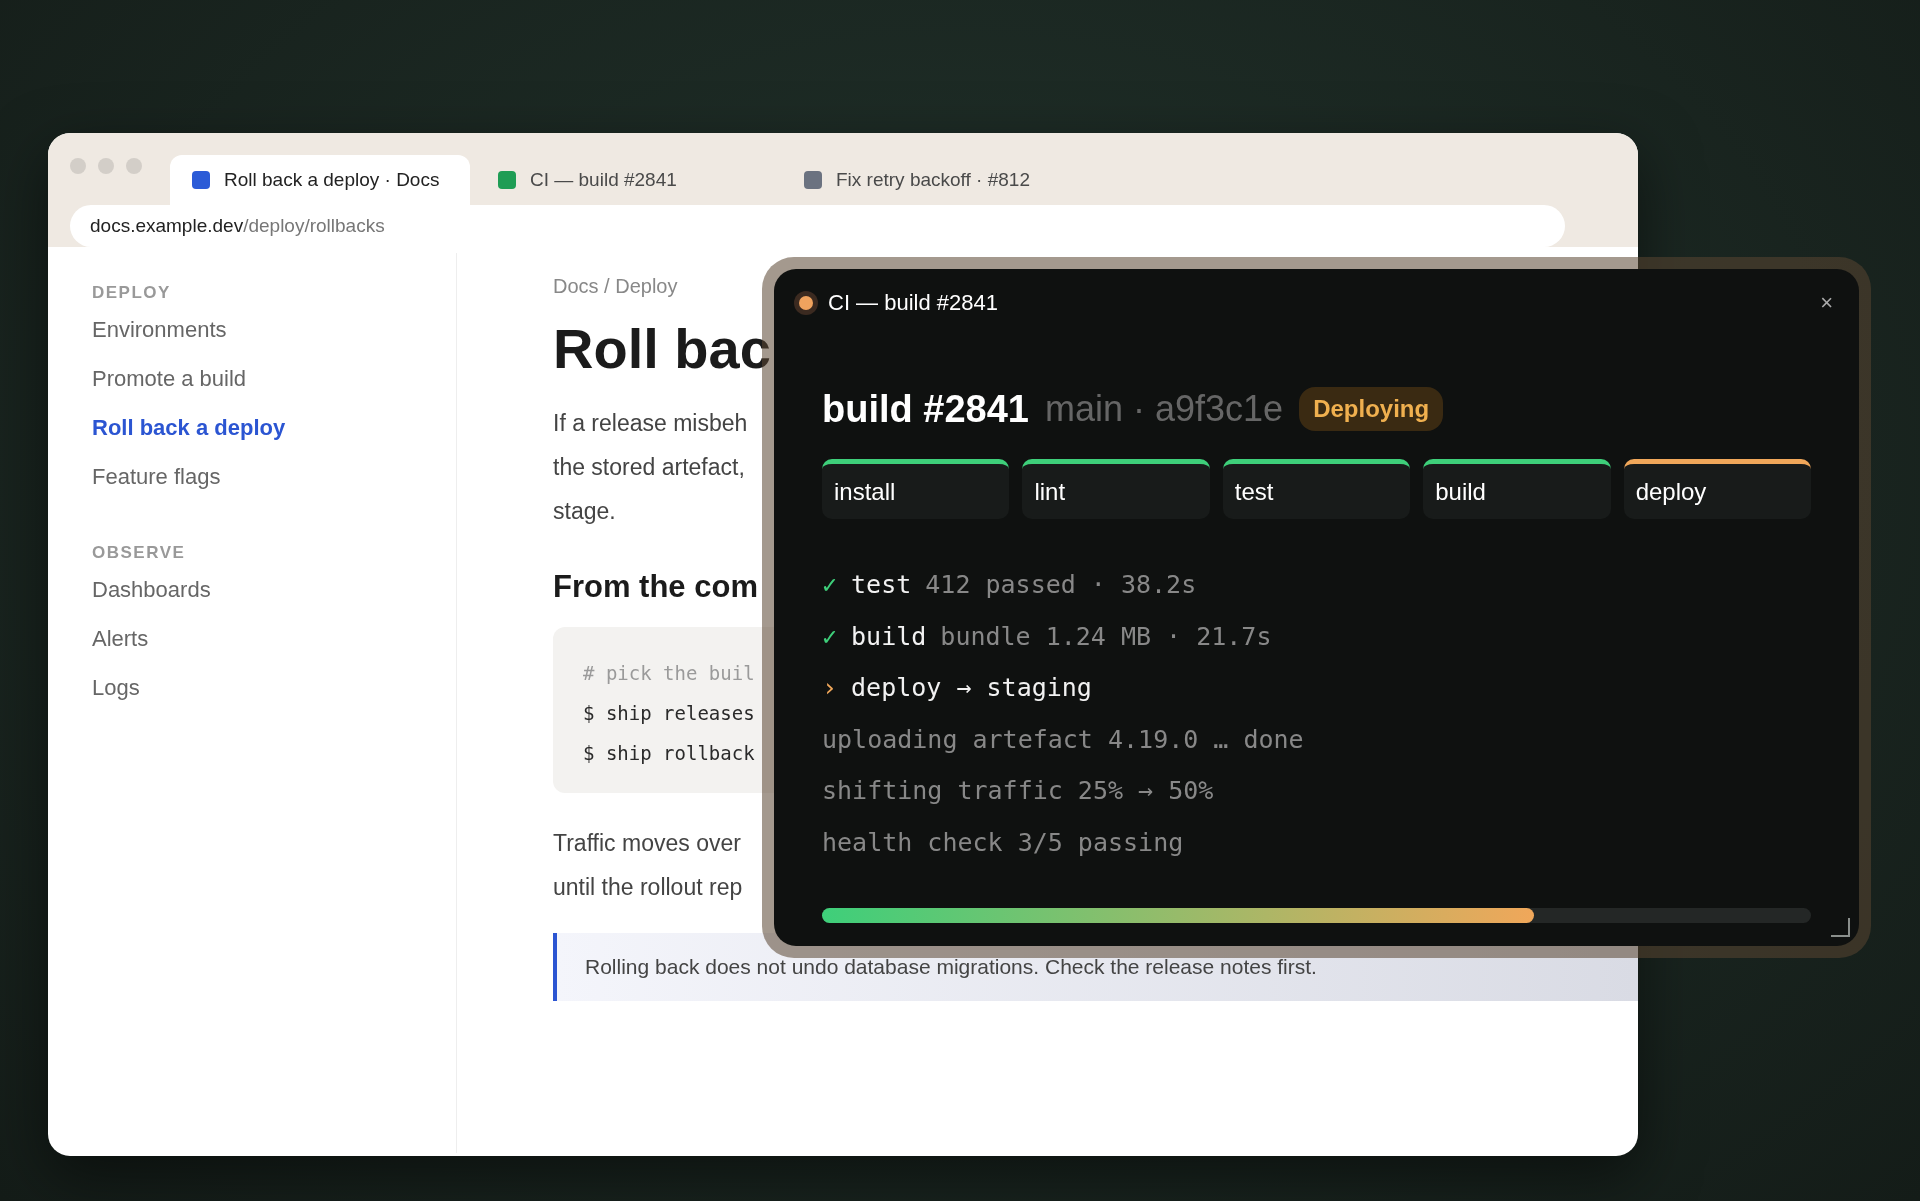 This screenshot has width=1920, height=1201. What do you see at coordinates (1116, 489) in the screenshot?
I see `pipeline-stage: lint` at bounding box center [1116, 489].